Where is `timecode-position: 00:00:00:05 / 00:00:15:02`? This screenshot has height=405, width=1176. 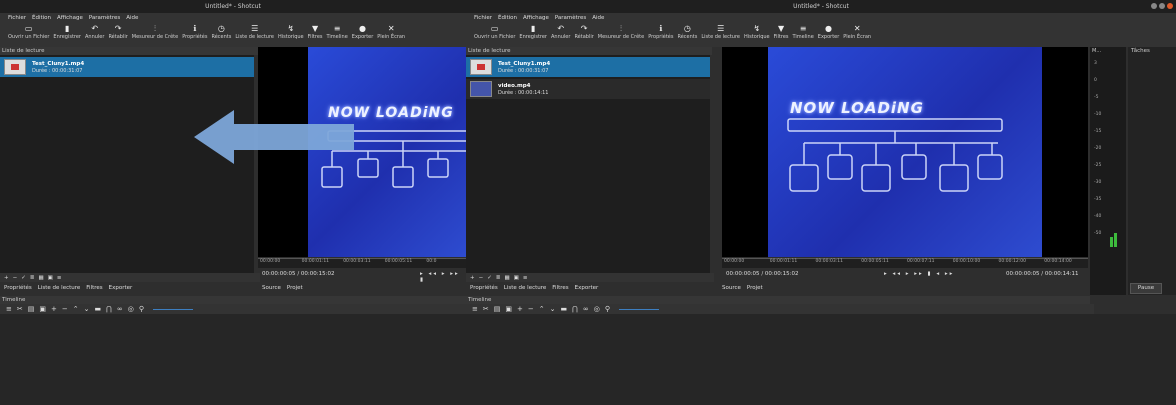 timecode-position: 00:00:00:05 / 00:00:15:02 is located at coordinates (762, 274).